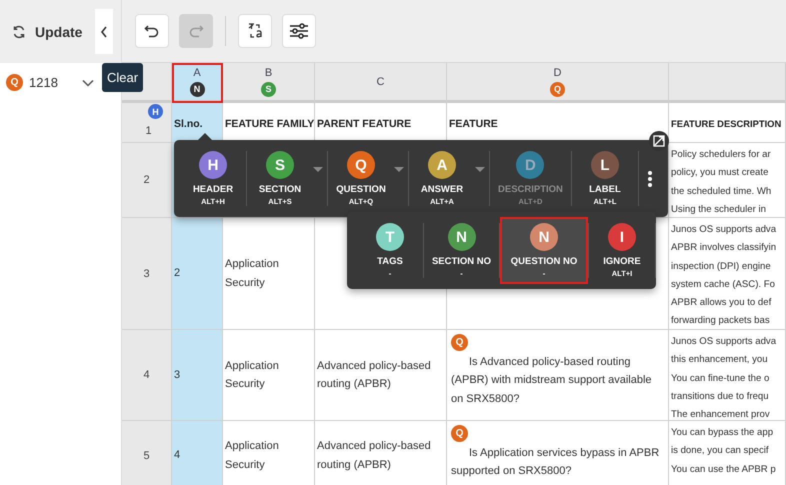  Describe the element at coordinates (727, 123) in the screenshot. I see `column-title: FEATURE DESCRIPTION` at that location.